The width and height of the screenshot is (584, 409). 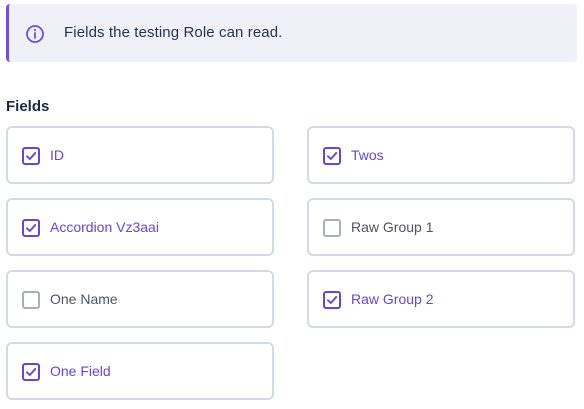 I want to click on info-notice: Fields the testing Role can read., so click(x=291, y=33).